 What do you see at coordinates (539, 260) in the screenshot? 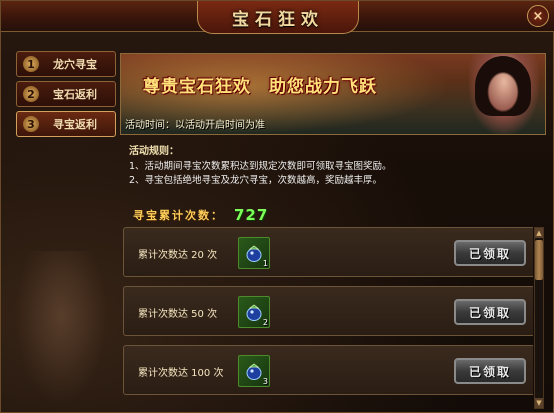
I see `scroll-thumb` at bounding box center [539, 260].